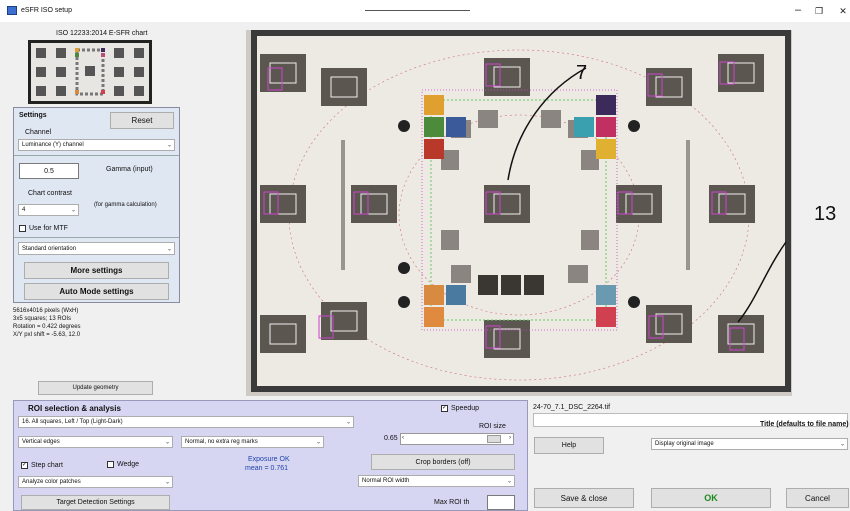 The width and height of the screenshot is (850, 511). What do you see at coordinates (22, 228) in the screenshot?
I see `use-mtf-checkbox` at bounding box center [22, 228].